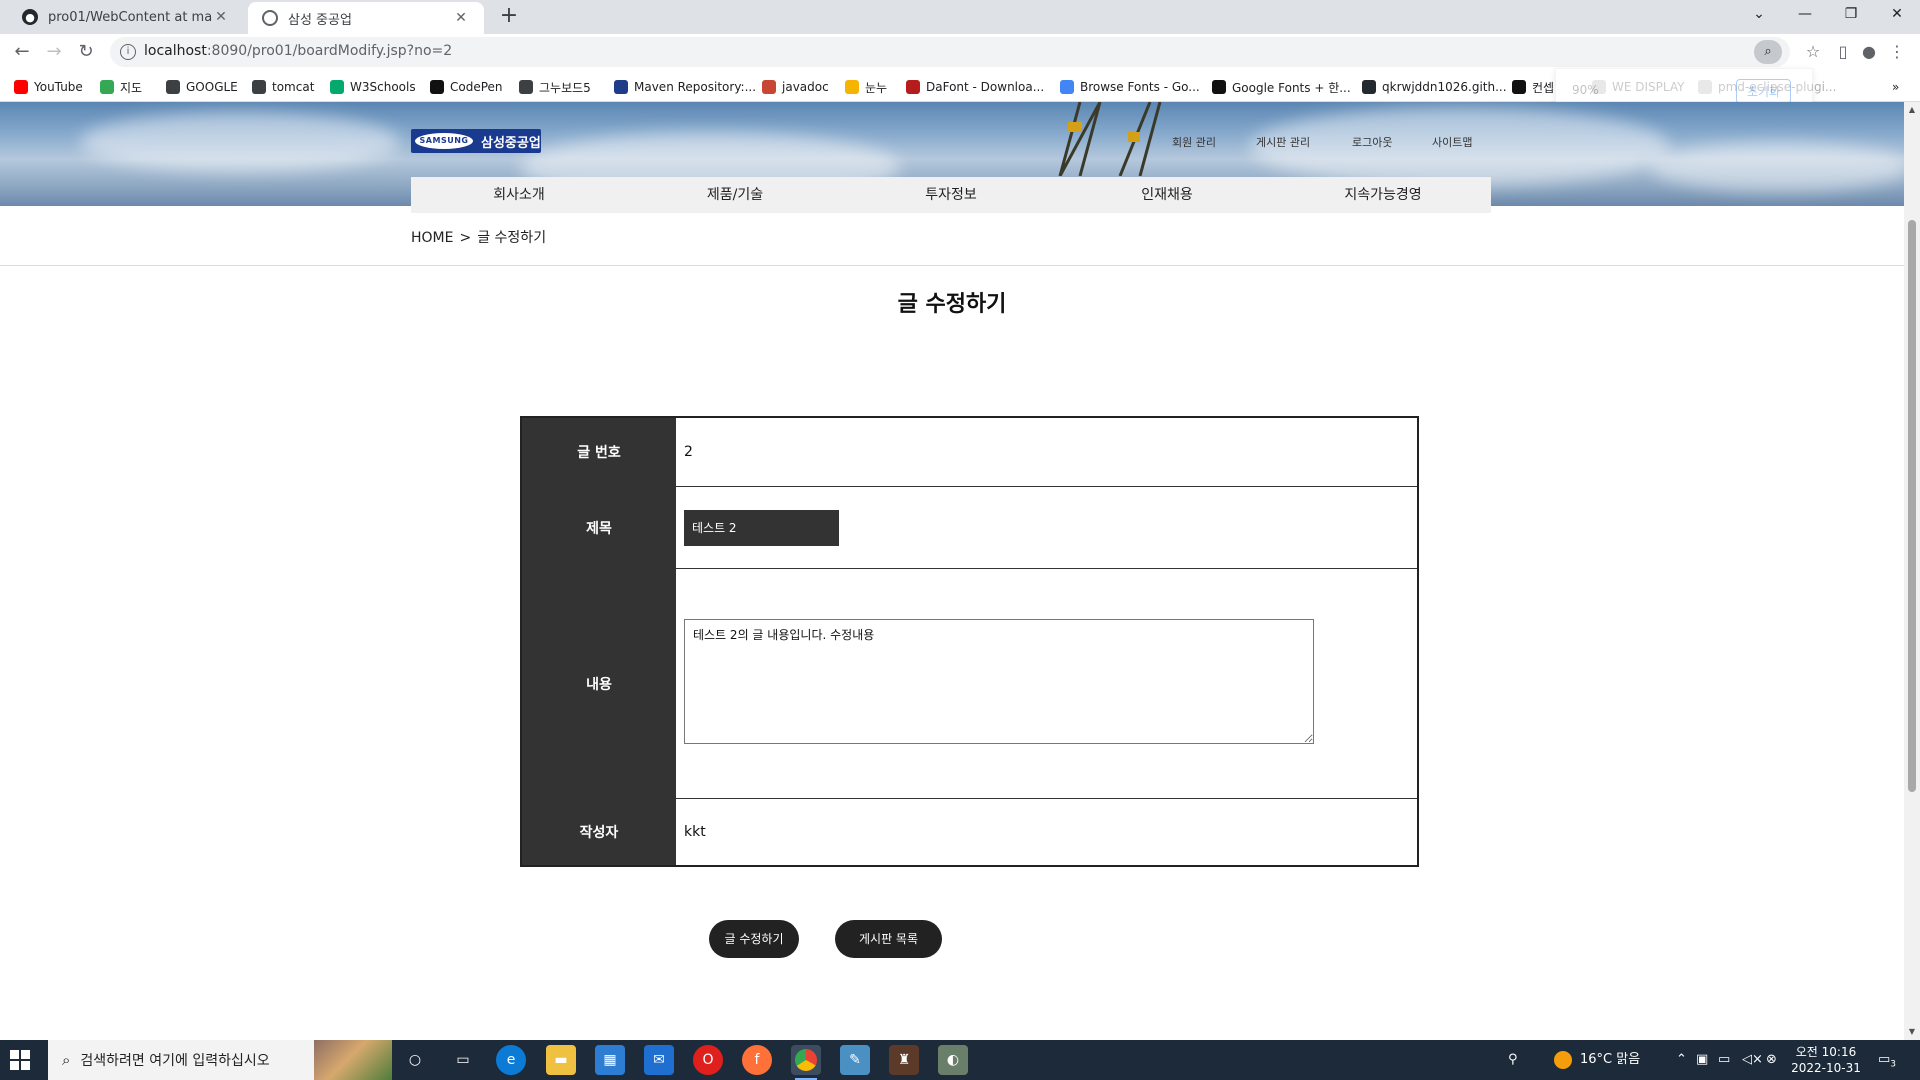  I want to click on people-icon: ⚲, so click(1513, 1060).